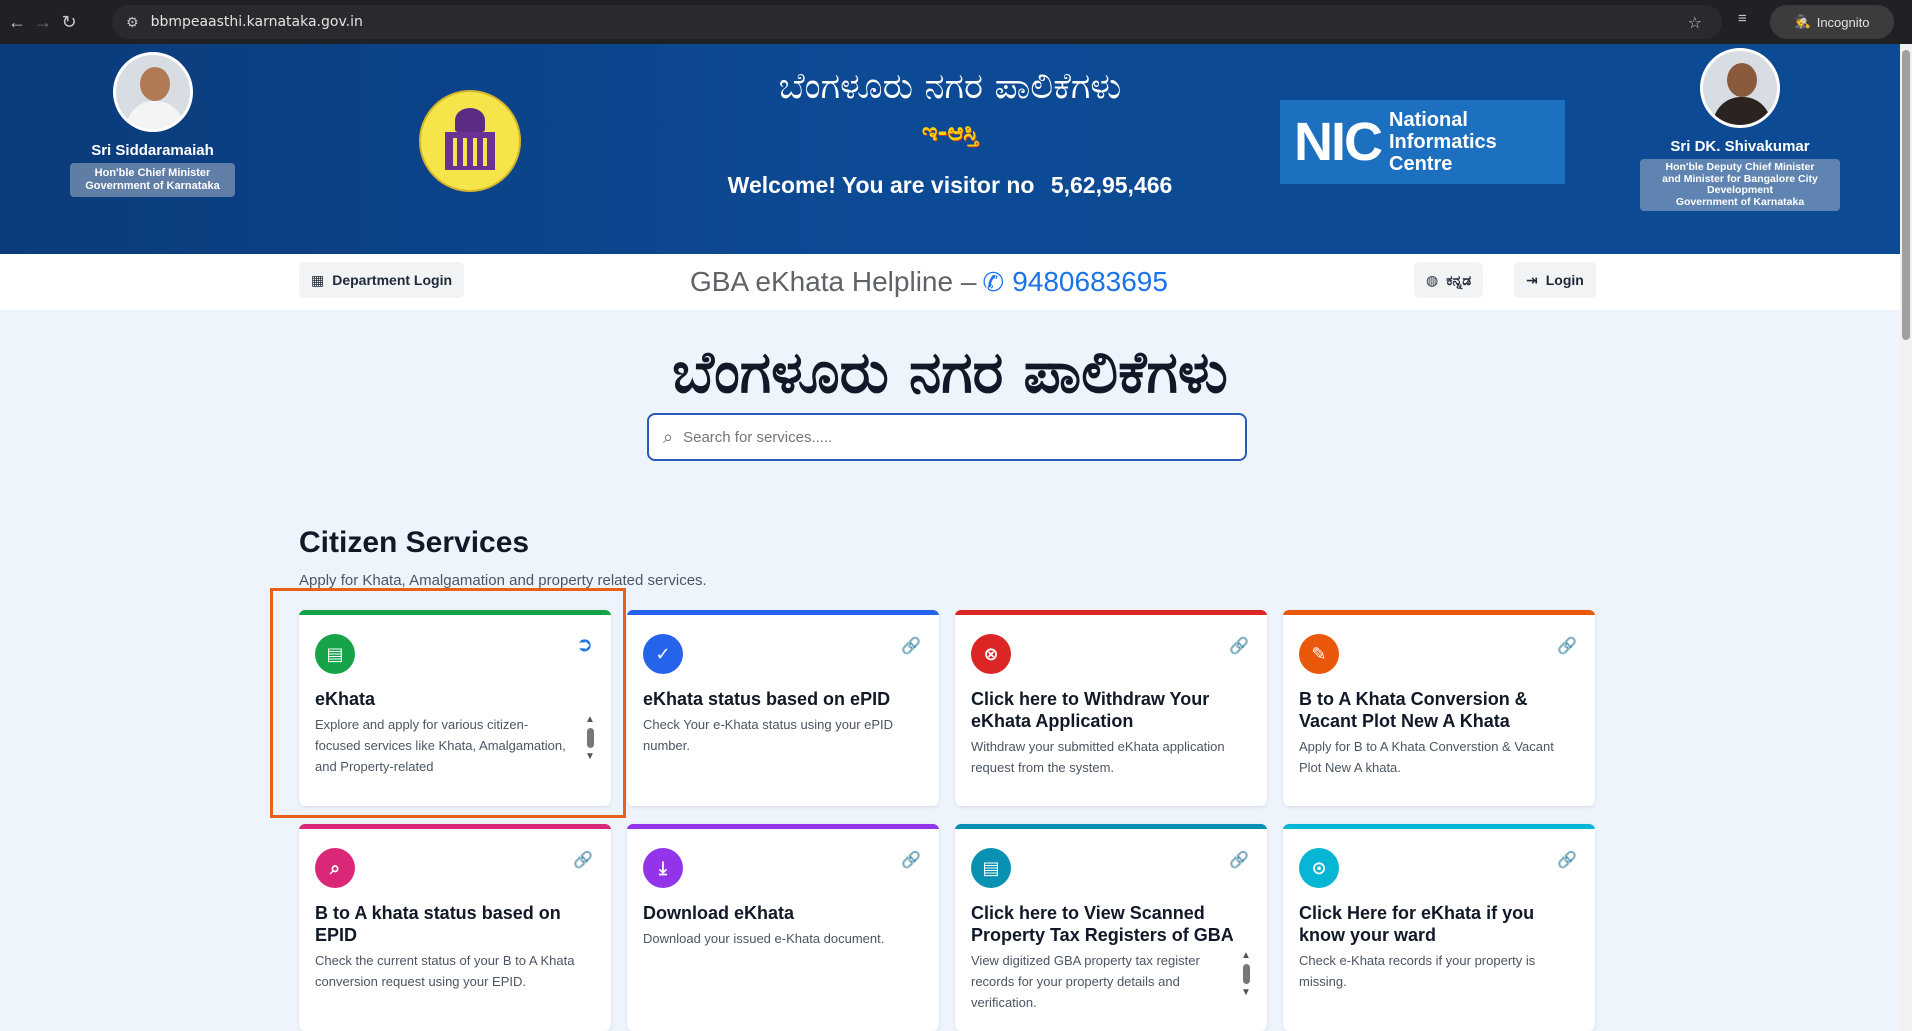 The height and width of the screenshot is (1031, 1912). What do you see at coordinates (764, 938) in the screenshot?
I see `card-desc: Download your issued e-Khata document.` at bounding box center [764, 938].